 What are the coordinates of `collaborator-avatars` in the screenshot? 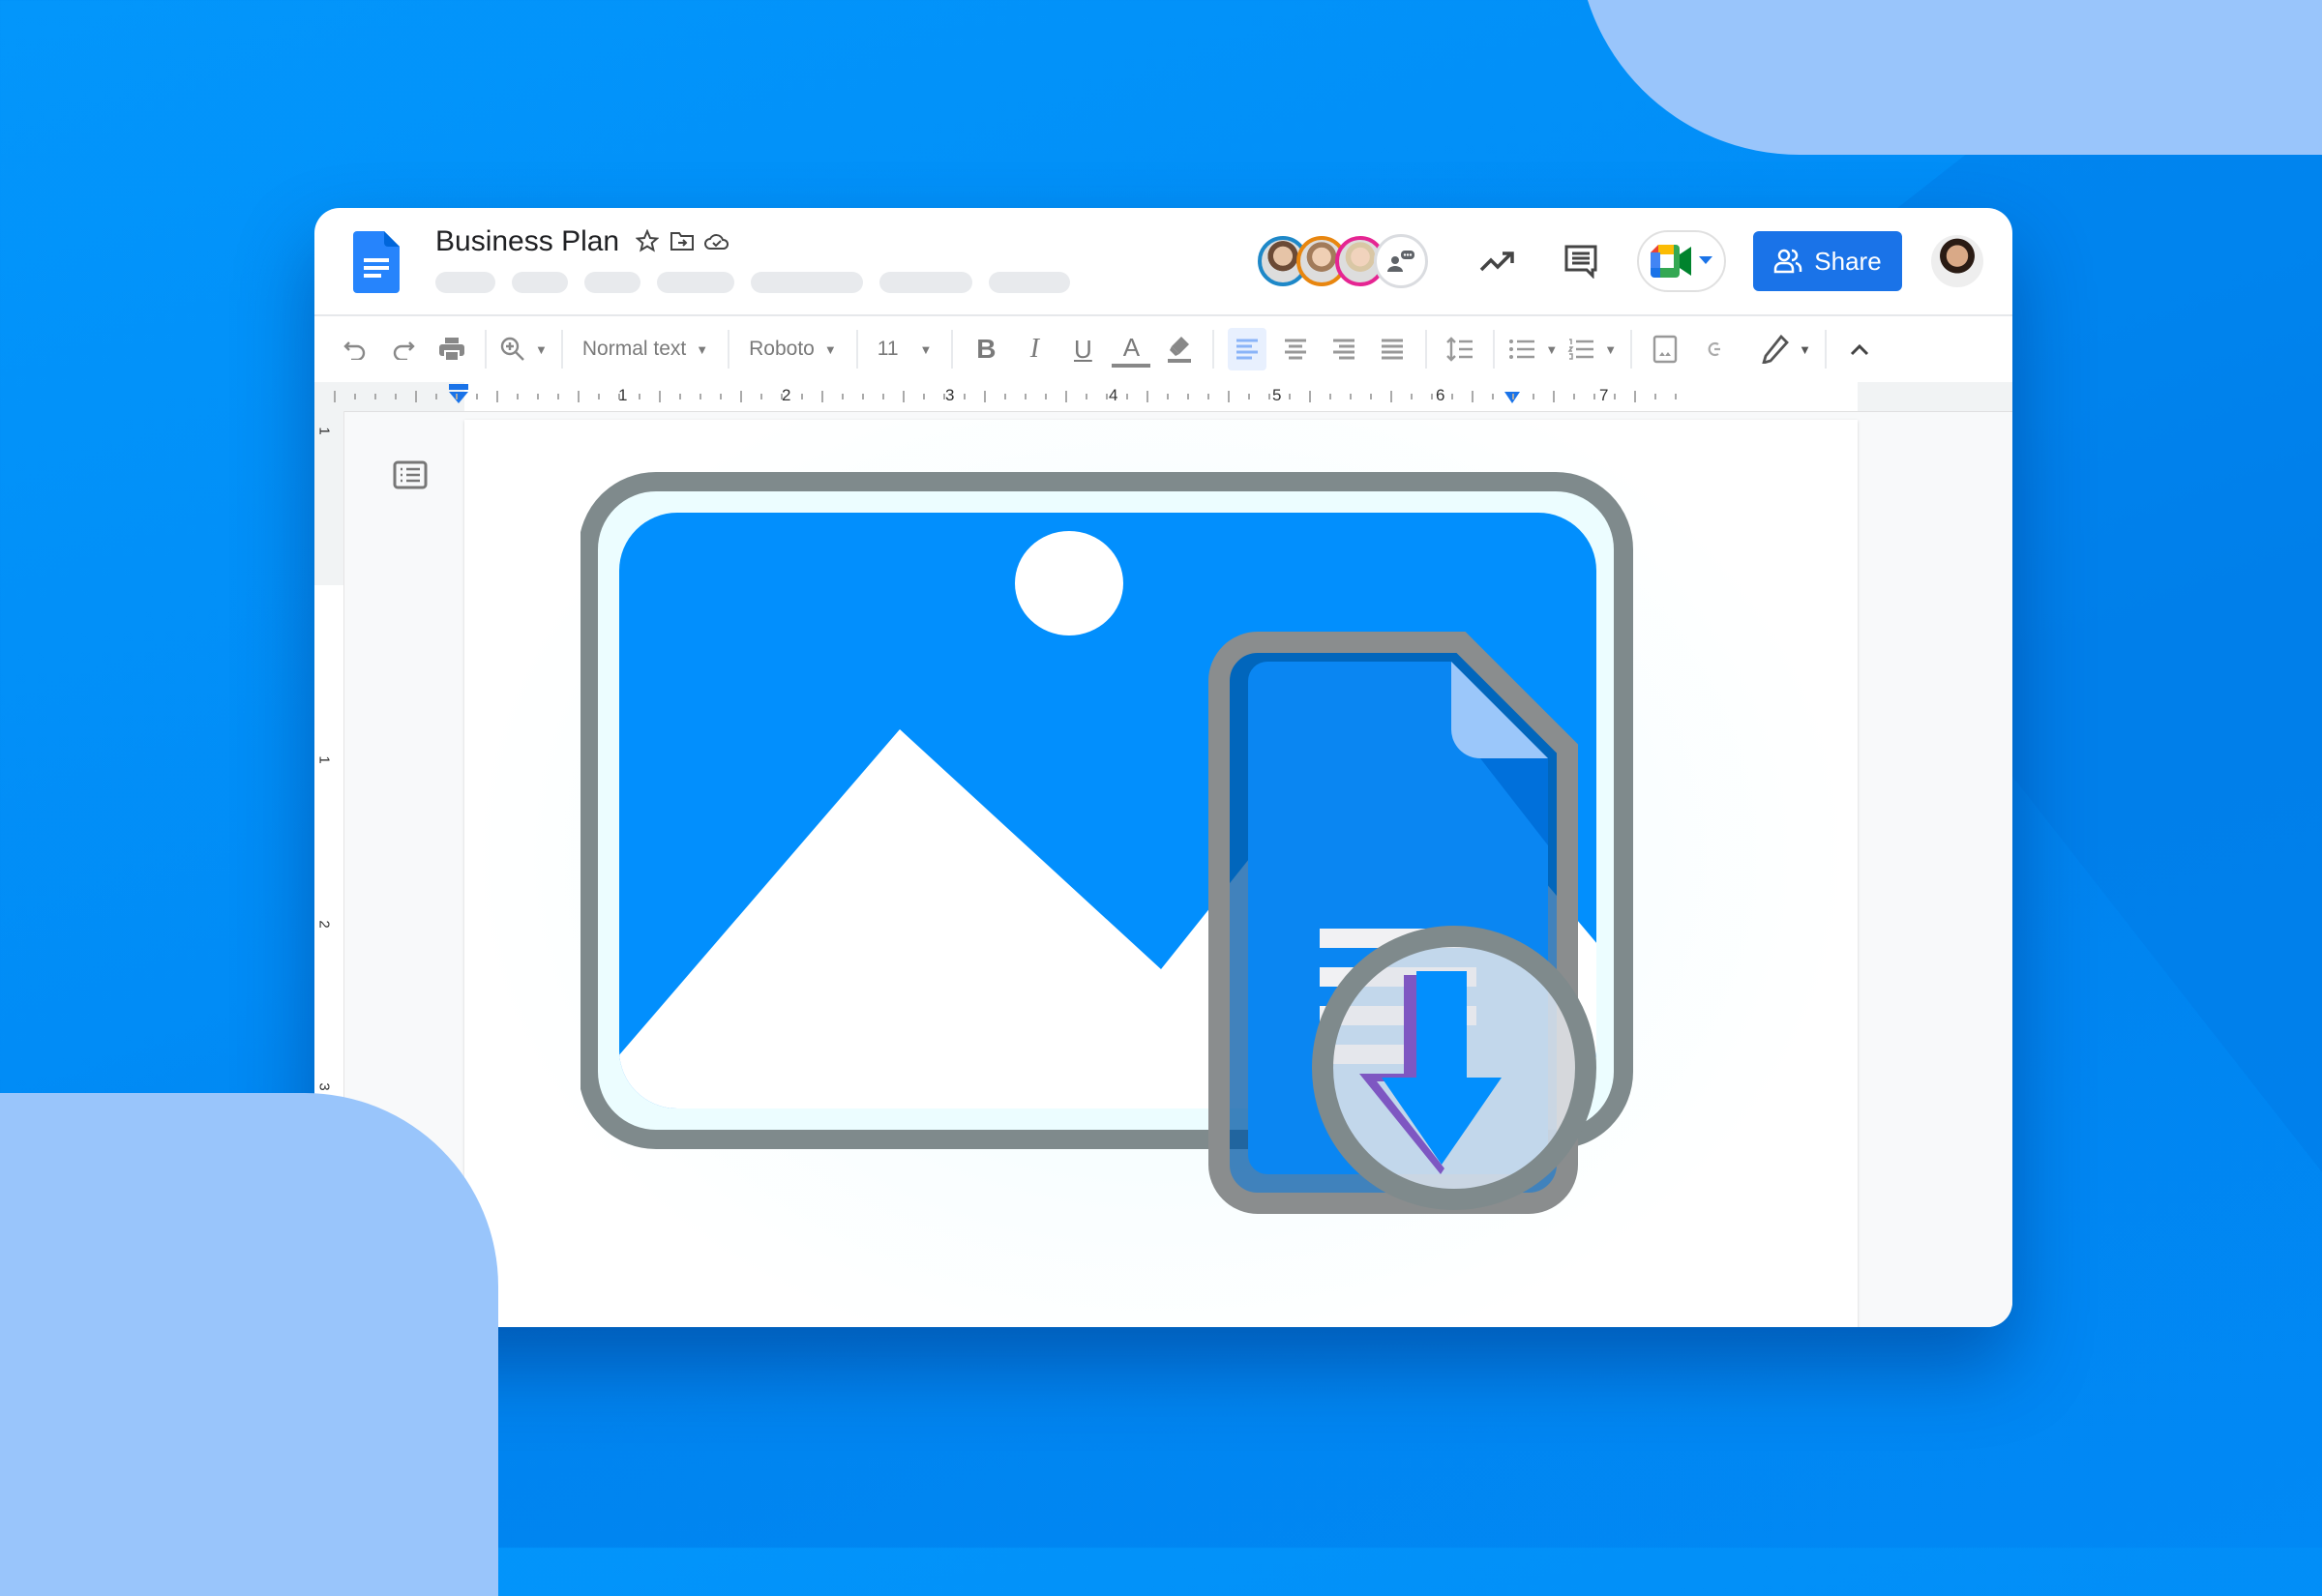 It's located at (1343, 261).